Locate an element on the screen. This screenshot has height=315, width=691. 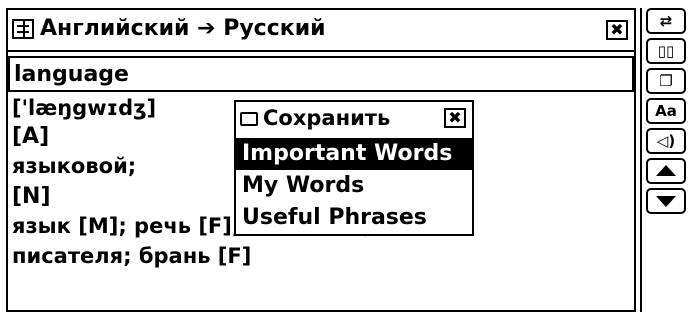
toolbar: ⇄ ▯▯ ❐ Aa ◁) is located at coordinates (665, 160).